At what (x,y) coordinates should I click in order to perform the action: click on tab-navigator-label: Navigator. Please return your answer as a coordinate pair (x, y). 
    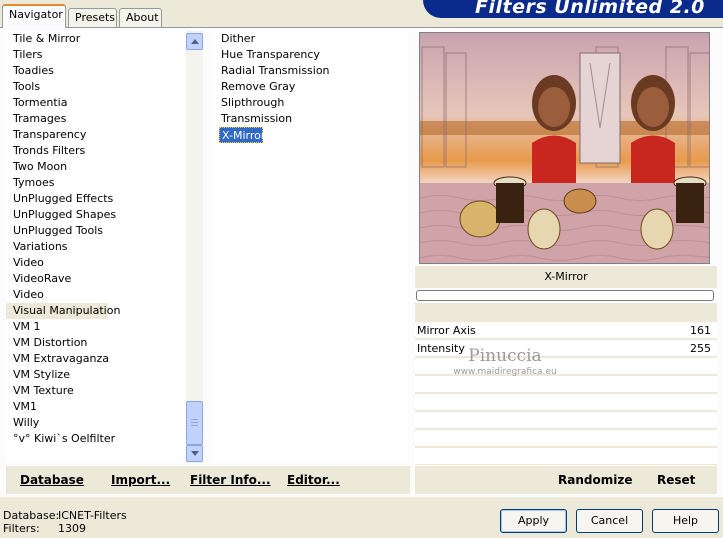
    Looking at the image, I should click on (36, 14).